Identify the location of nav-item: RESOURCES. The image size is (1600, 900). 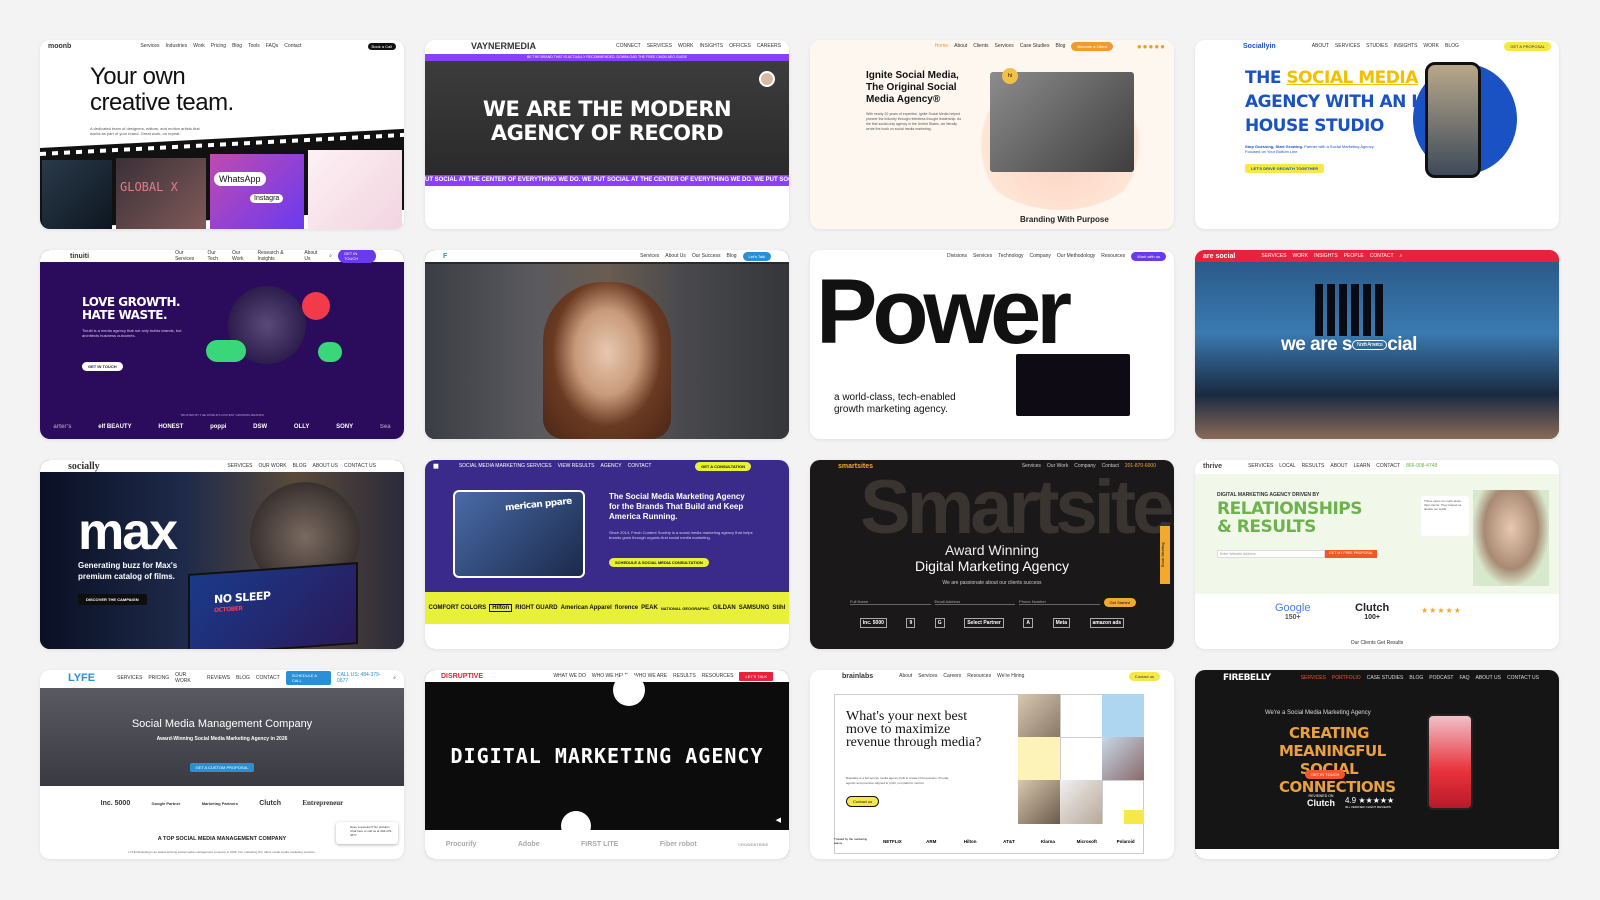
(718, 676).